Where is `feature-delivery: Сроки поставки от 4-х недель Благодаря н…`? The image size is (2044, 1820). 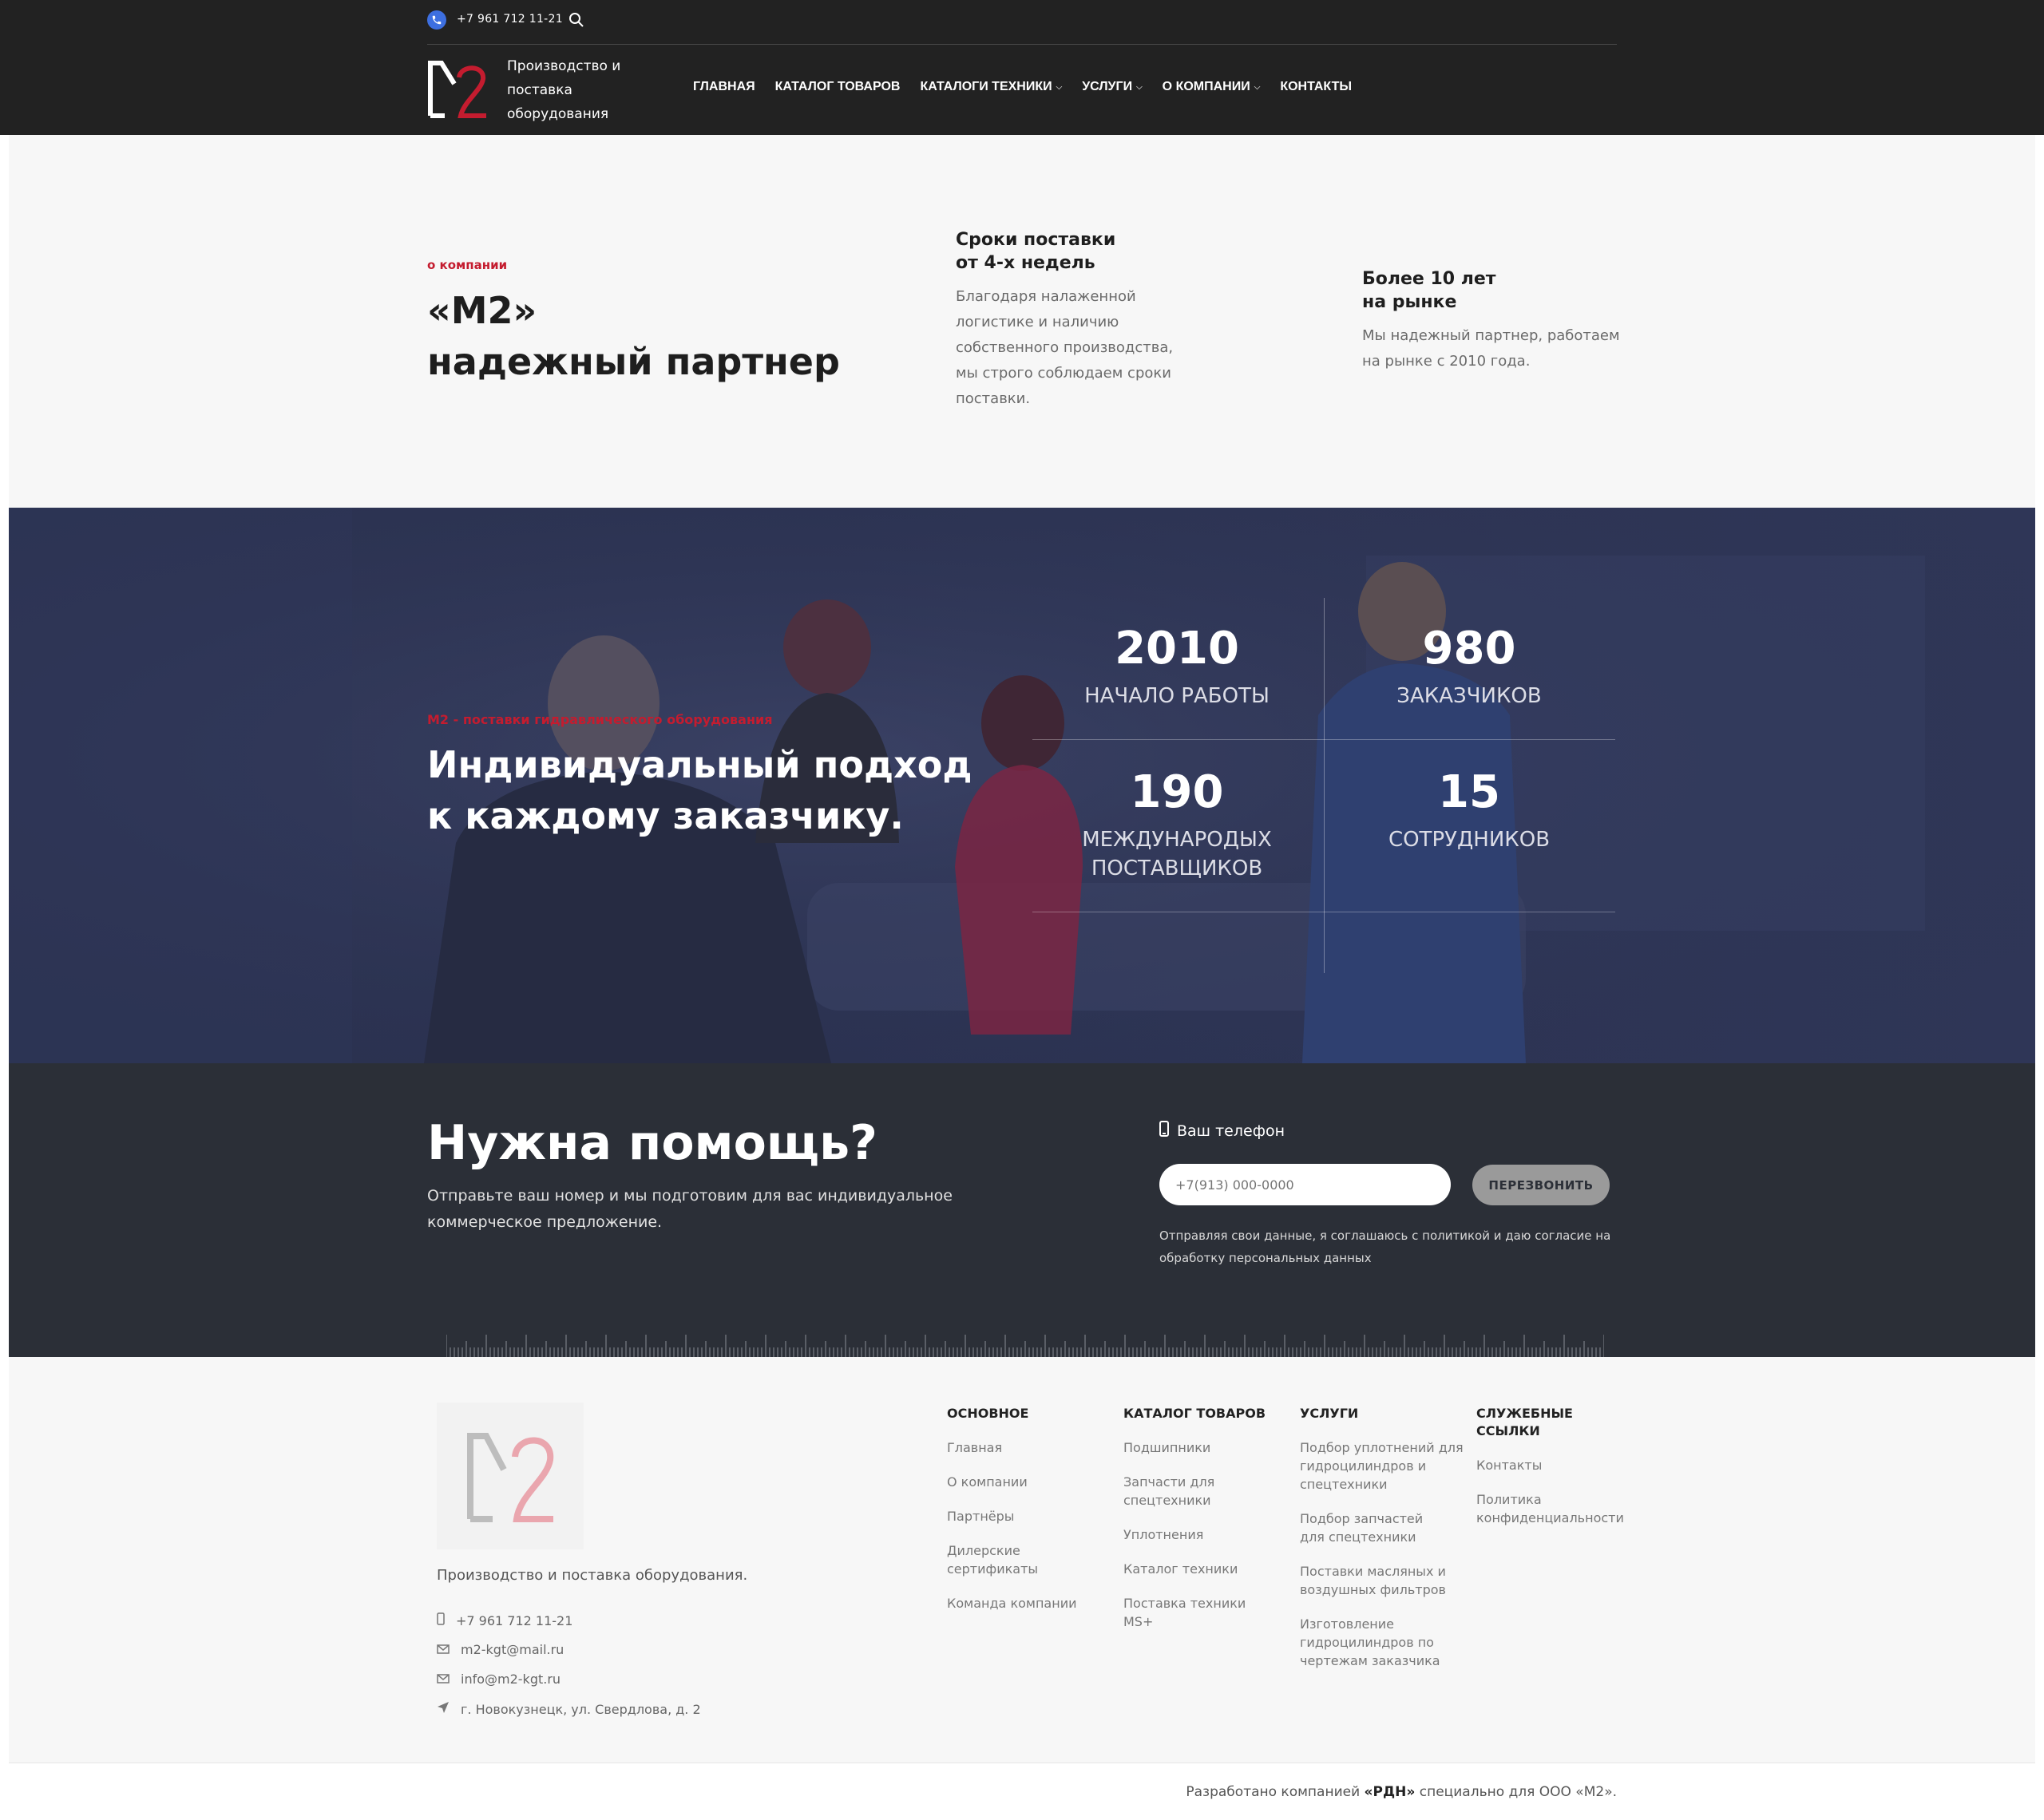
feature-delivery: Сроки поставки от 4-х недель Благодаря н… is located at coordinates (1075, 320).